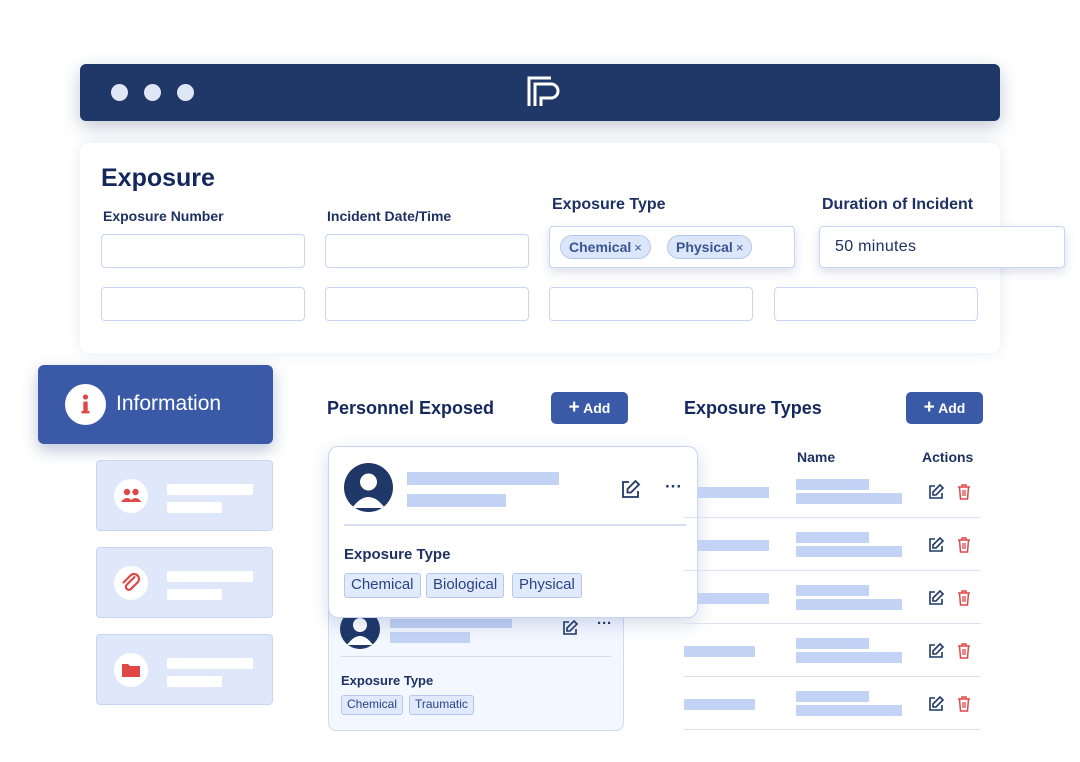 This screenshot has width=1080, height=762. I want to click on exposure-number-label: Exposure Number, so click(163, 216).